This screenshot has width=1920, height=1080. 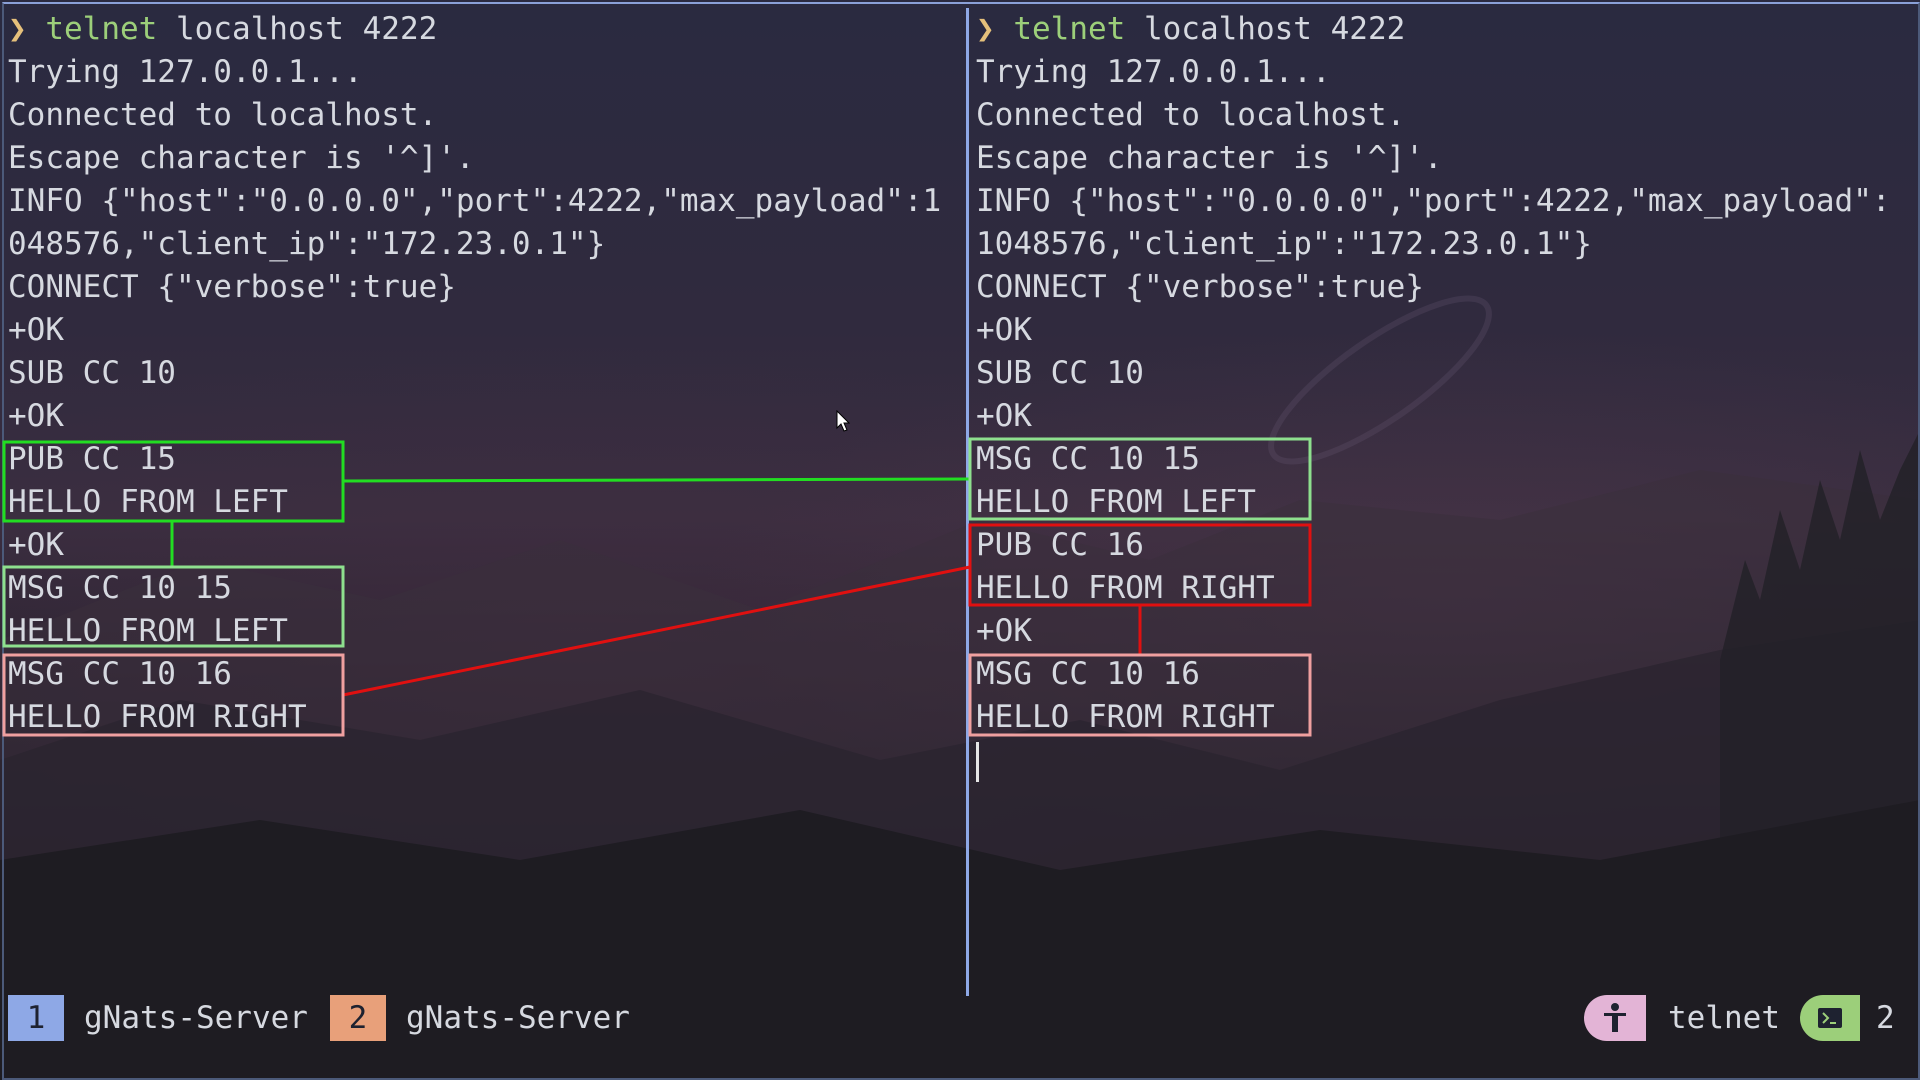 What do you see at coordinates (967, 502) in the screenshot?
I see `pane-divider` at bounding box center [967, 502].